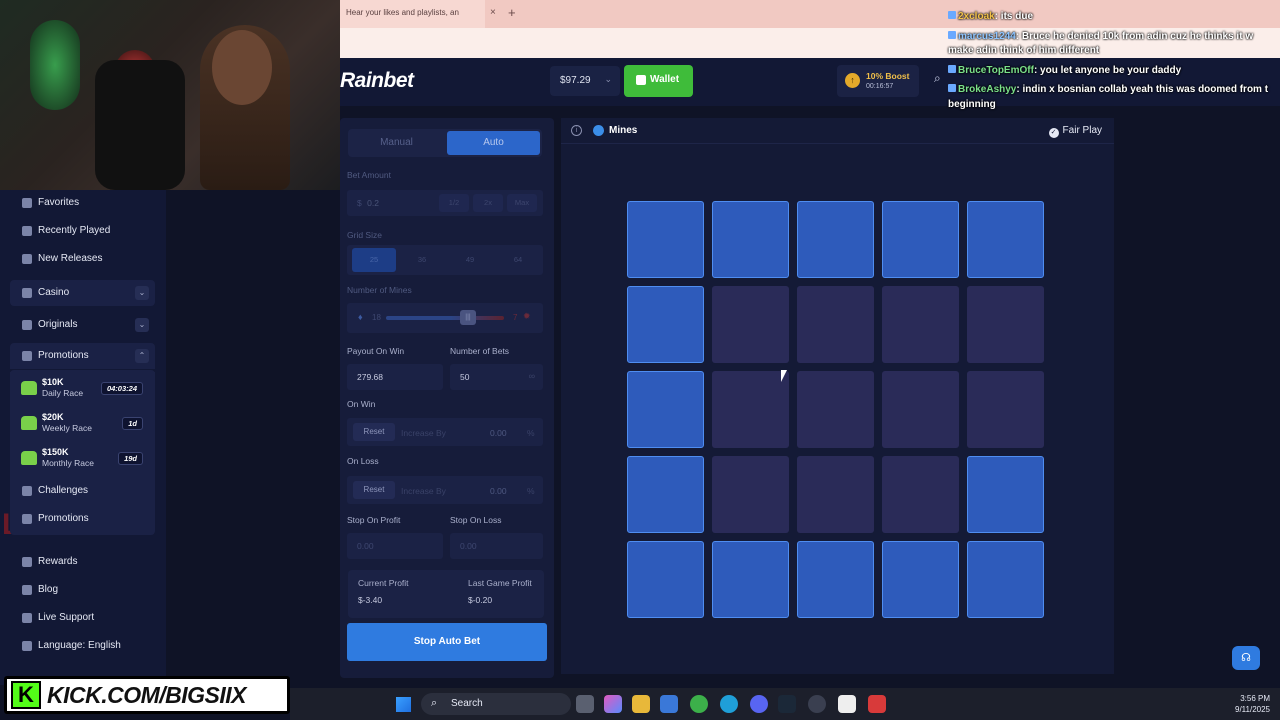 The height and width of the screenshot is (720, 1280). Describe the element at coordinates (522, 203) in the screenshot. I see `max-button: Max` at that location.